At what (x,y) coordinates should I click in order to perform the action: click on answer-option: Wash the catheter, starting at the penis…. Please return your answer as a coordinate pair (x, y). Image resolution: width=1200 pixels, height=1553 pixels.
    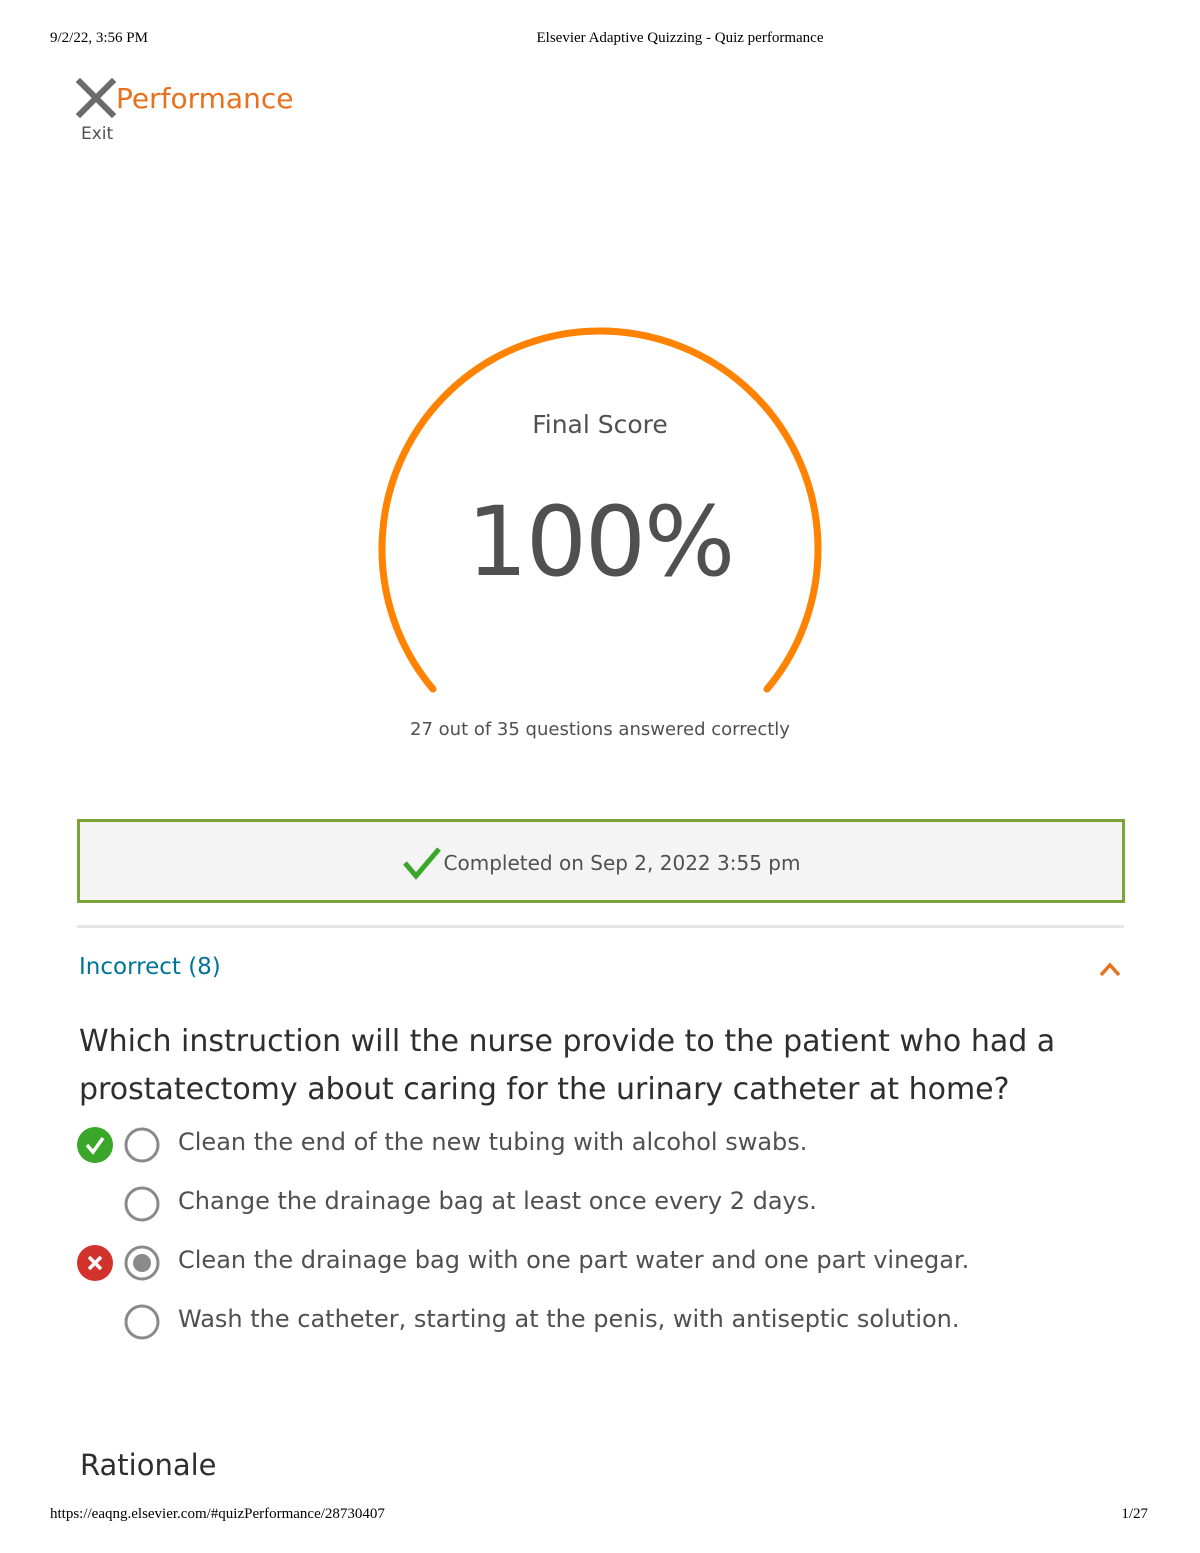
    Looking at the image, I should click on (602, 1322).